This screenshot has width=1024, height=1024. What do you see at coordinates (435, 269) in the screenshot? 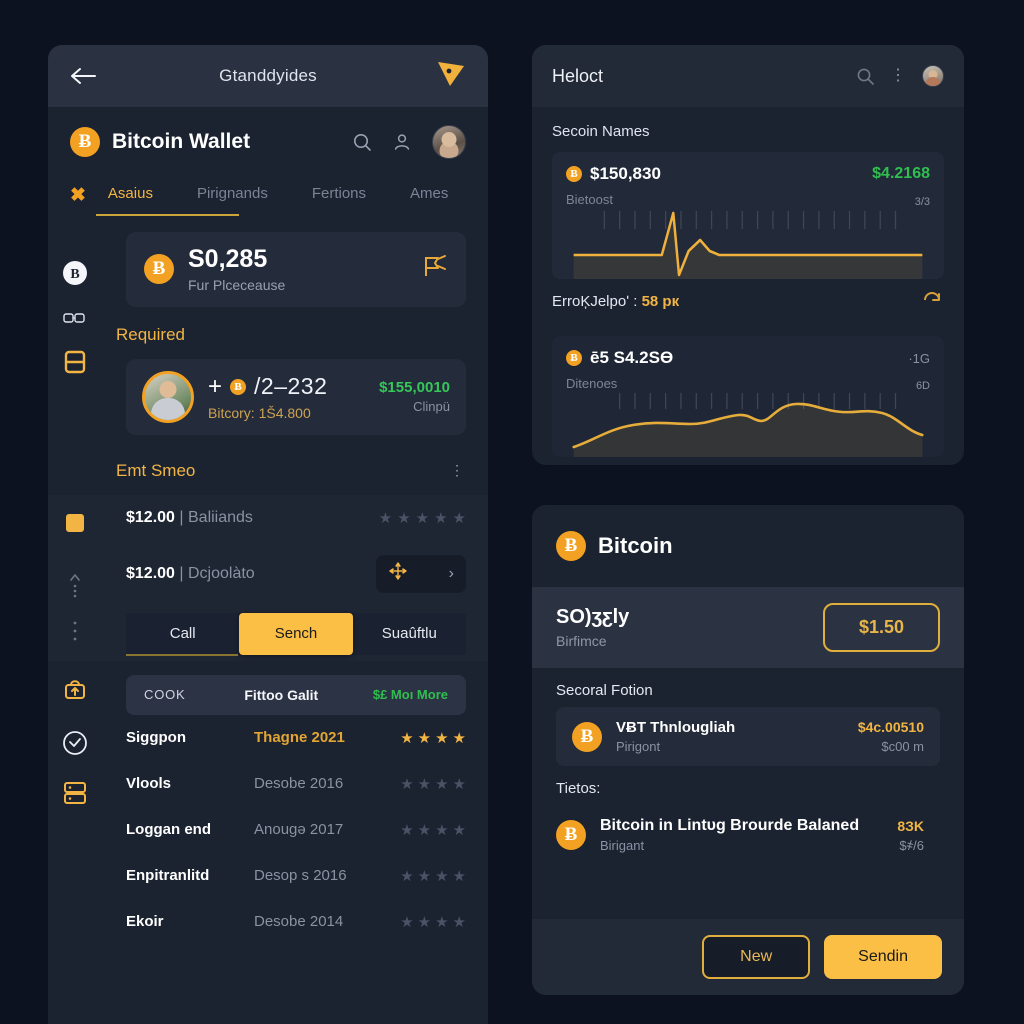
I see `share-flag-icon` at bounding box center [435, 269].